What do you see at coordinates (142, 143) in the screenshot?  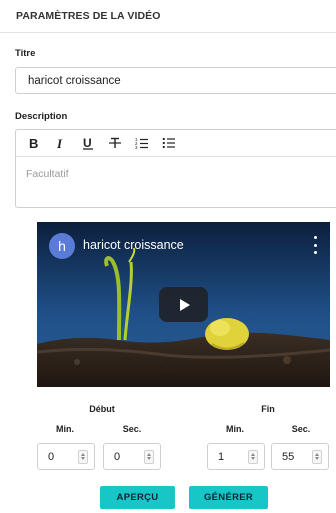 I see `ordered-list-icon: 123` at bounding box center [142, 143].